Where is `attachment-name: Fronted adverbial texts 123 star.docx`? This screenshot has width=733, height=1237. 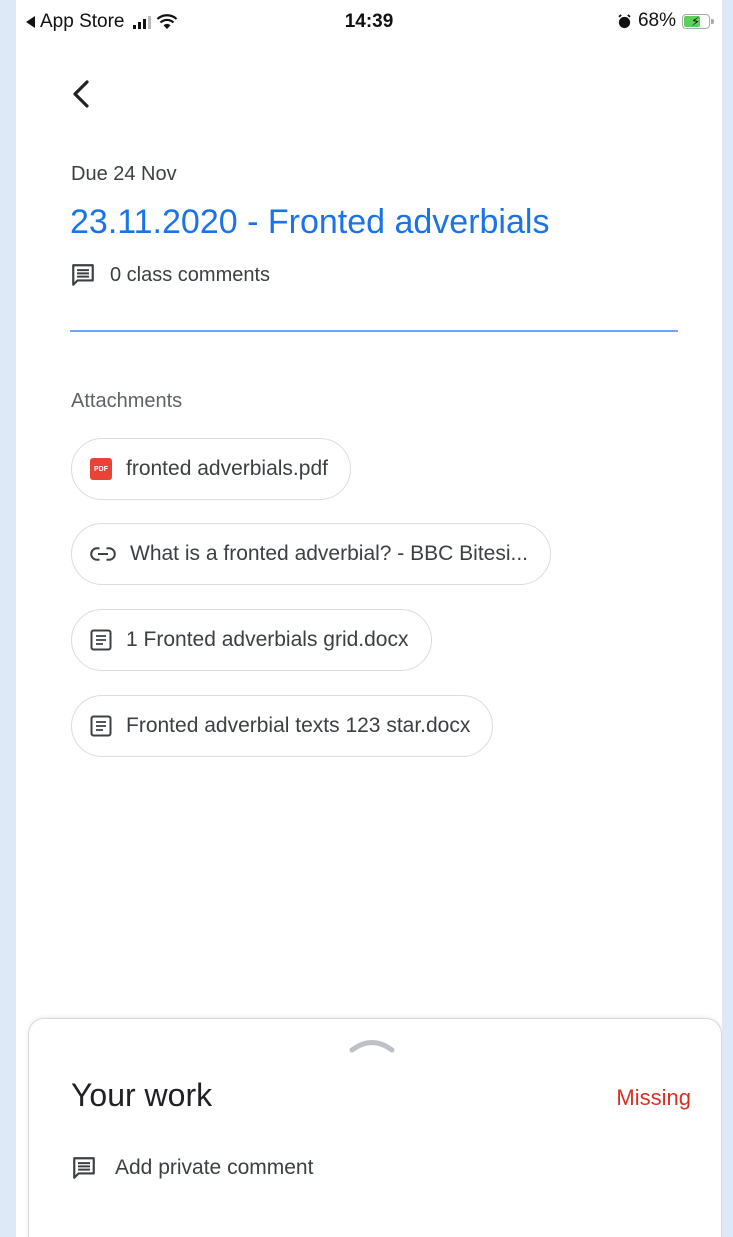 attachment-name: Fronted adverbial texts 123 star.docx is located at coordinates (298, 725).